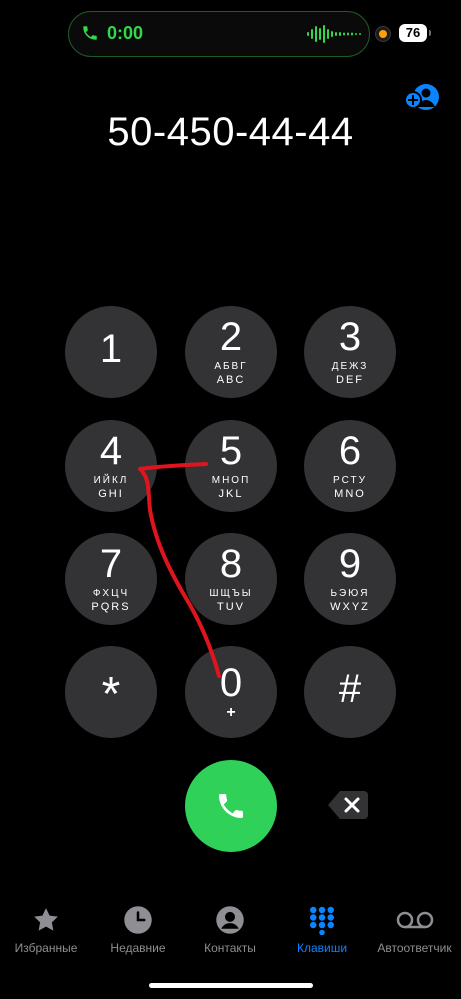 The width and height of the screenshot is (461, 999). I want to click on clock-icon, so click(138, 920).